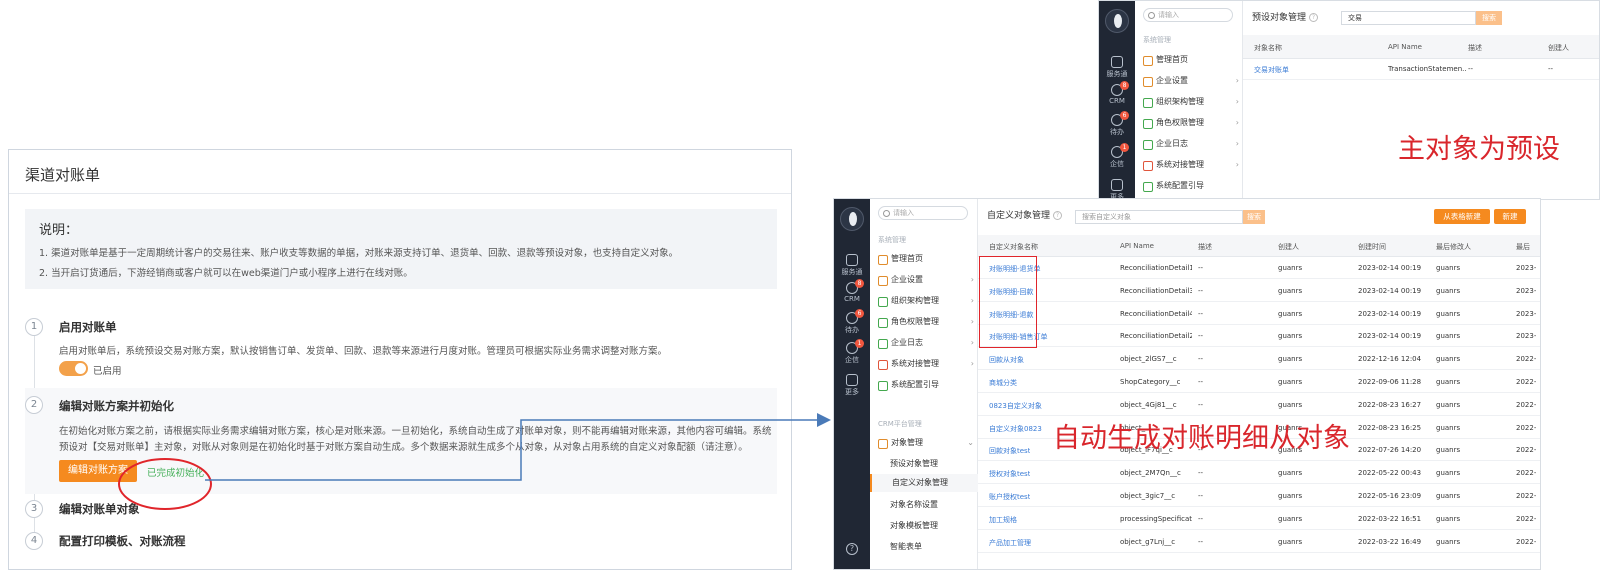  I want to click on dock-label: 服务通, so click(852, 272).